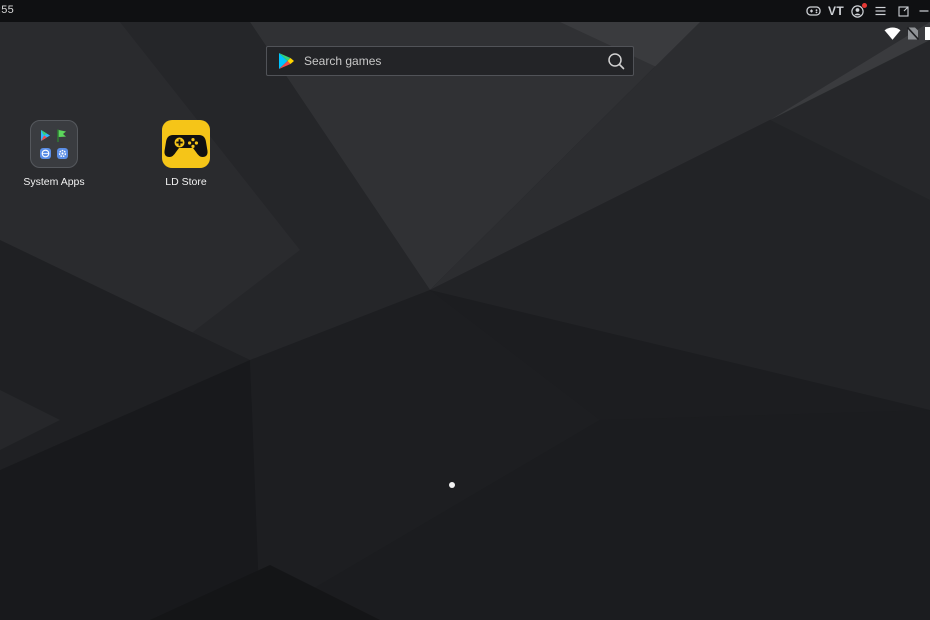 This screenshot has height=620, width=930. Describe the element at coordinates (923, 11) in the screenshot. I see `minimize-icon` at that location.